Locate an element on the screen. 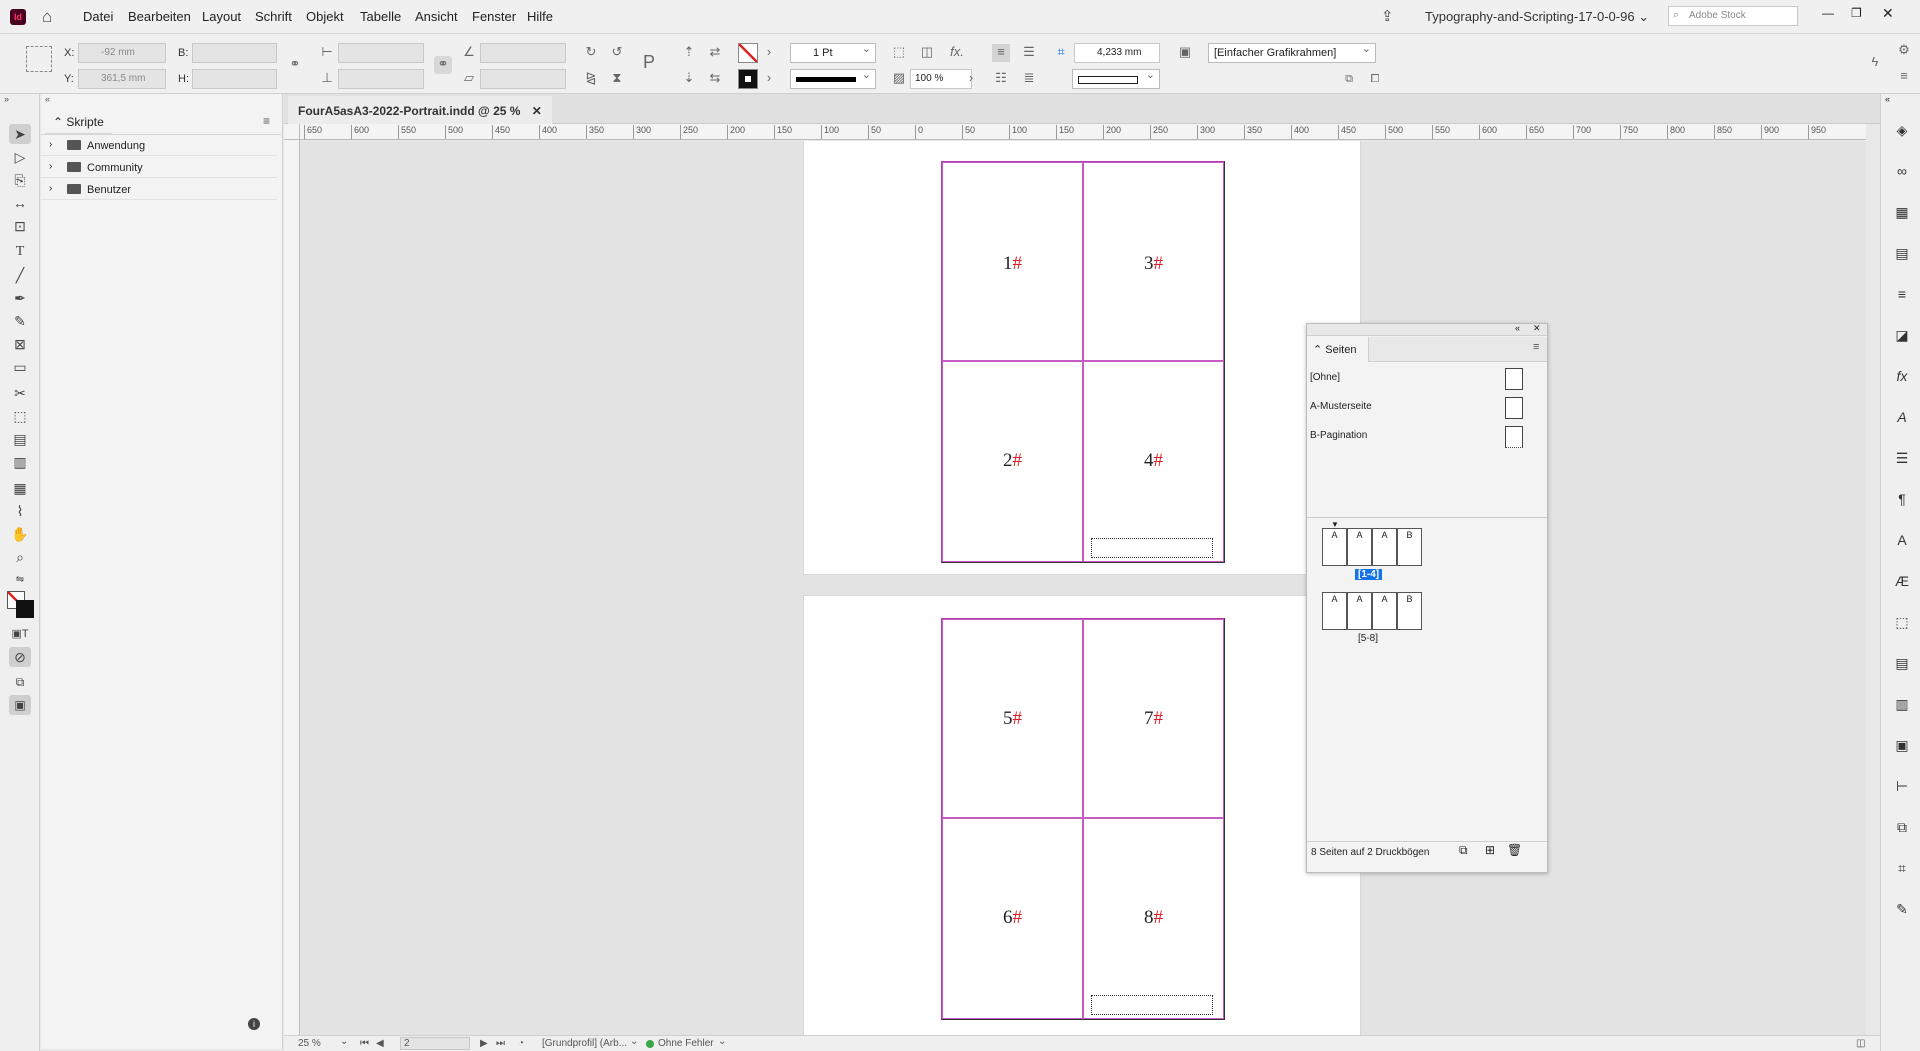 This screenshot has height=1051, width=1920. vertical-ruler is located at coordinates (292, 587).